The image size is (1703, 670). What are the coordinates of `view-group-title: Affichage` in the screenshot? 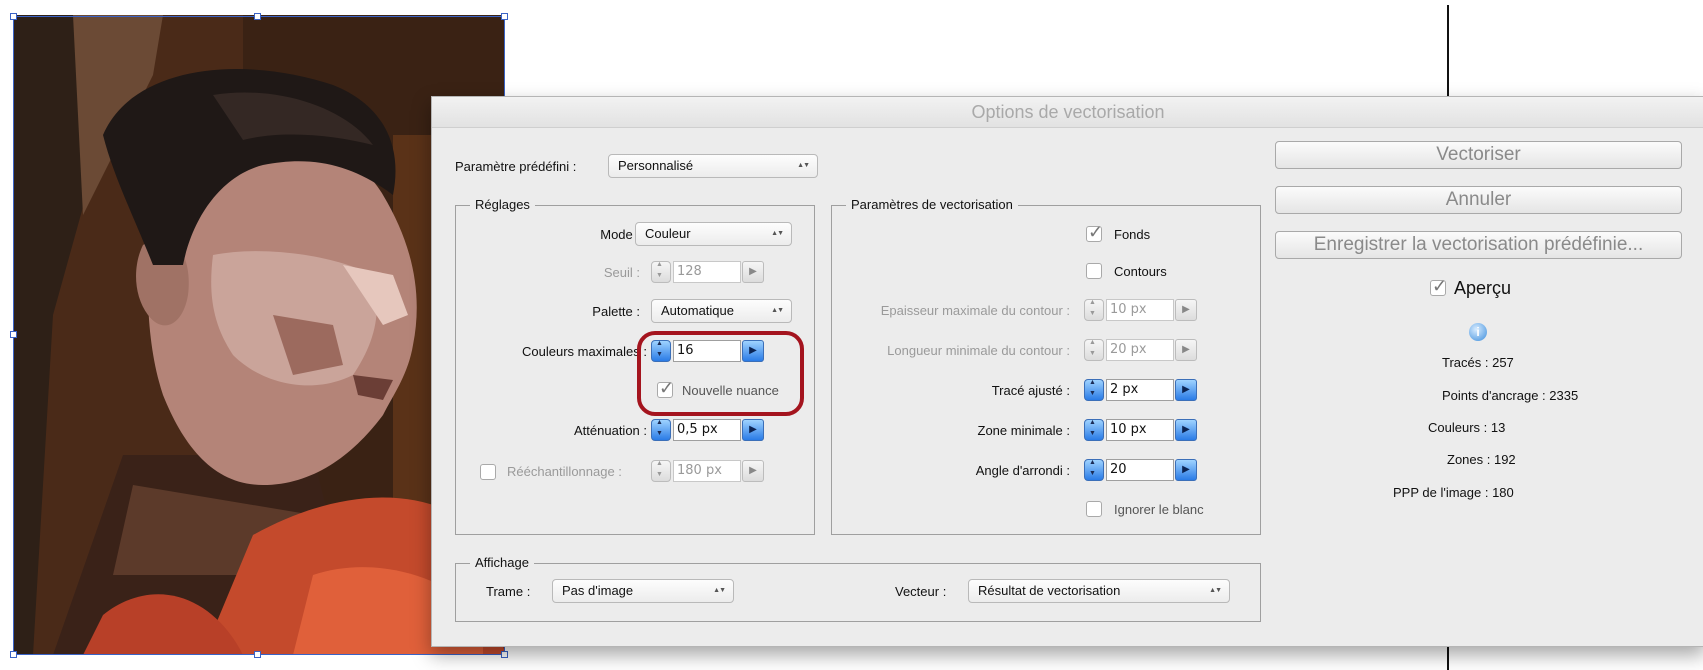 It's located at (502, 562).